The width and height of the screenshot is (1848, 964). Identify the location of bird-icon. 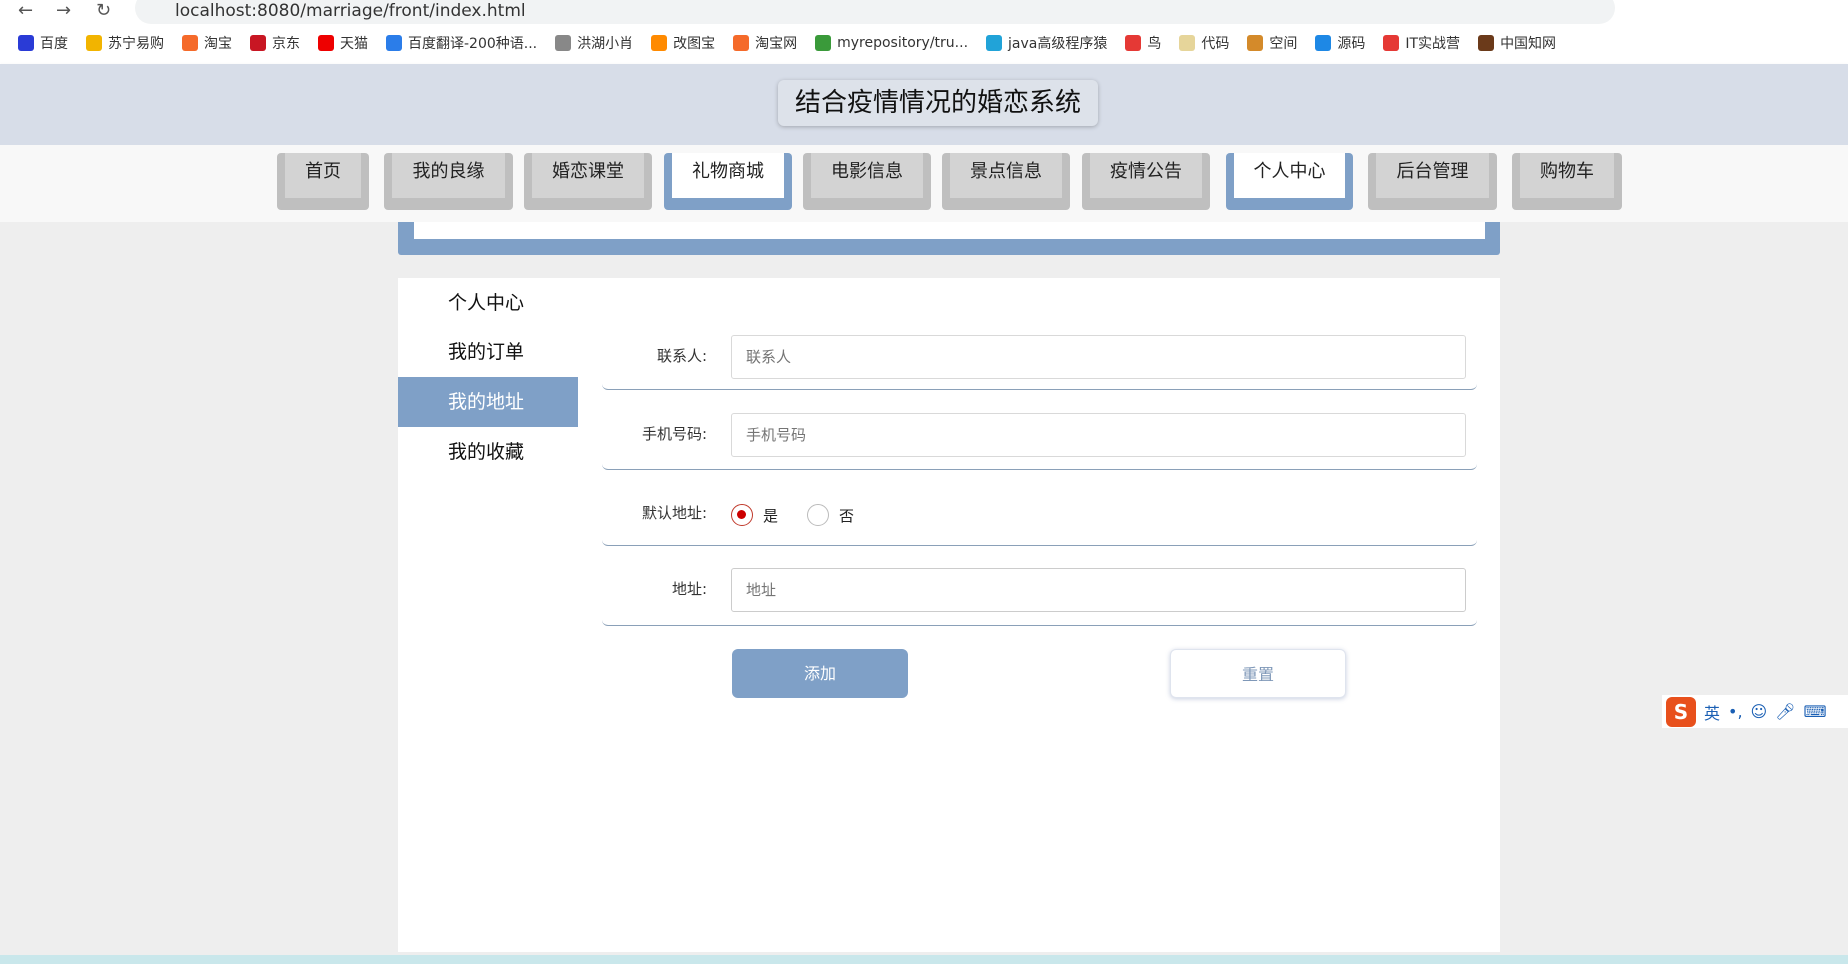
(1133, 43).